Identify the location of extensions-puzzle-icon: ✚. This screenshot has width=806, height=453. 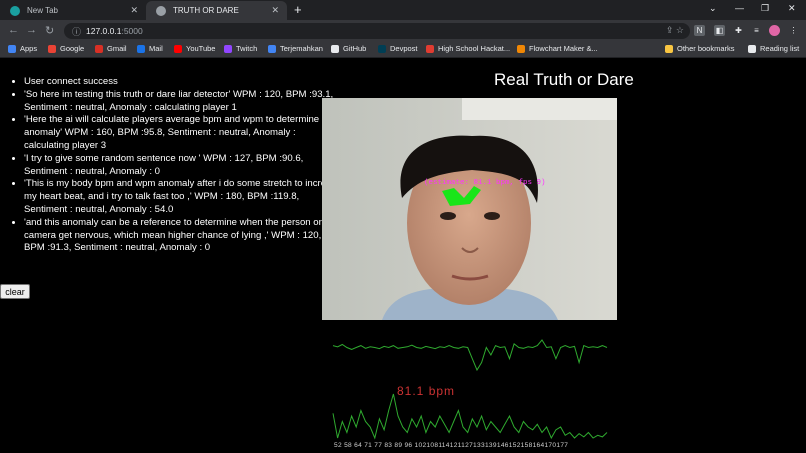
(738, 30).